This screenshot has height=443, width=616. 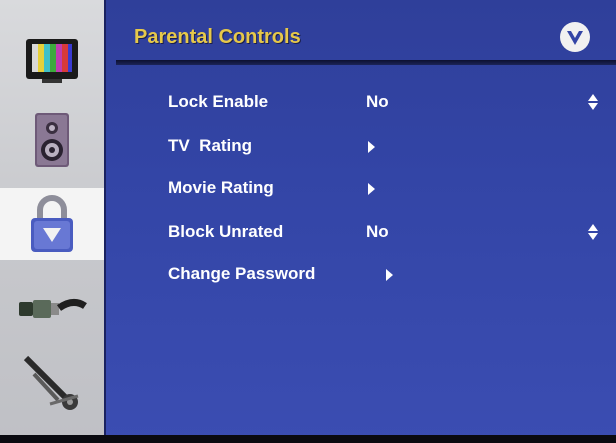 What do you see at coordinates (226, 231) in the screenshot?
I see `block-unrated-label: Block Unrated` at bounding box center [226, 231].